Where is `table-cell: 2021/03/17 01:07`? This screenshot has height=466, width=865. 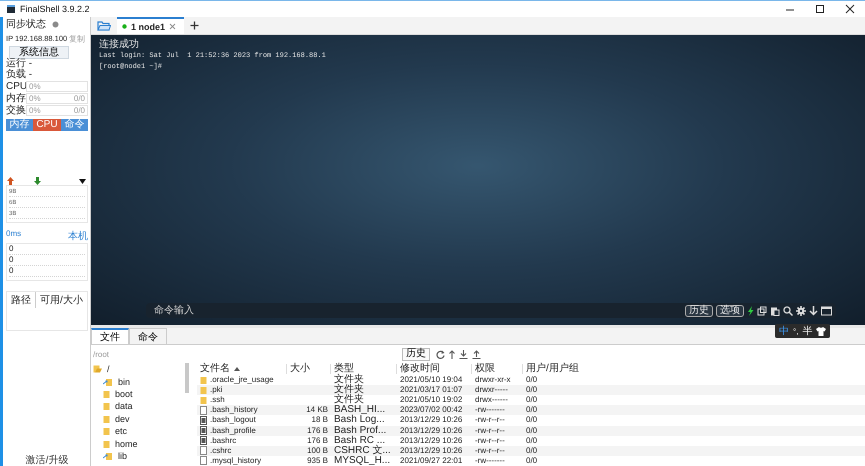
table-cell: 2021/03/17 01:07 is located at coordinates (431, 390).